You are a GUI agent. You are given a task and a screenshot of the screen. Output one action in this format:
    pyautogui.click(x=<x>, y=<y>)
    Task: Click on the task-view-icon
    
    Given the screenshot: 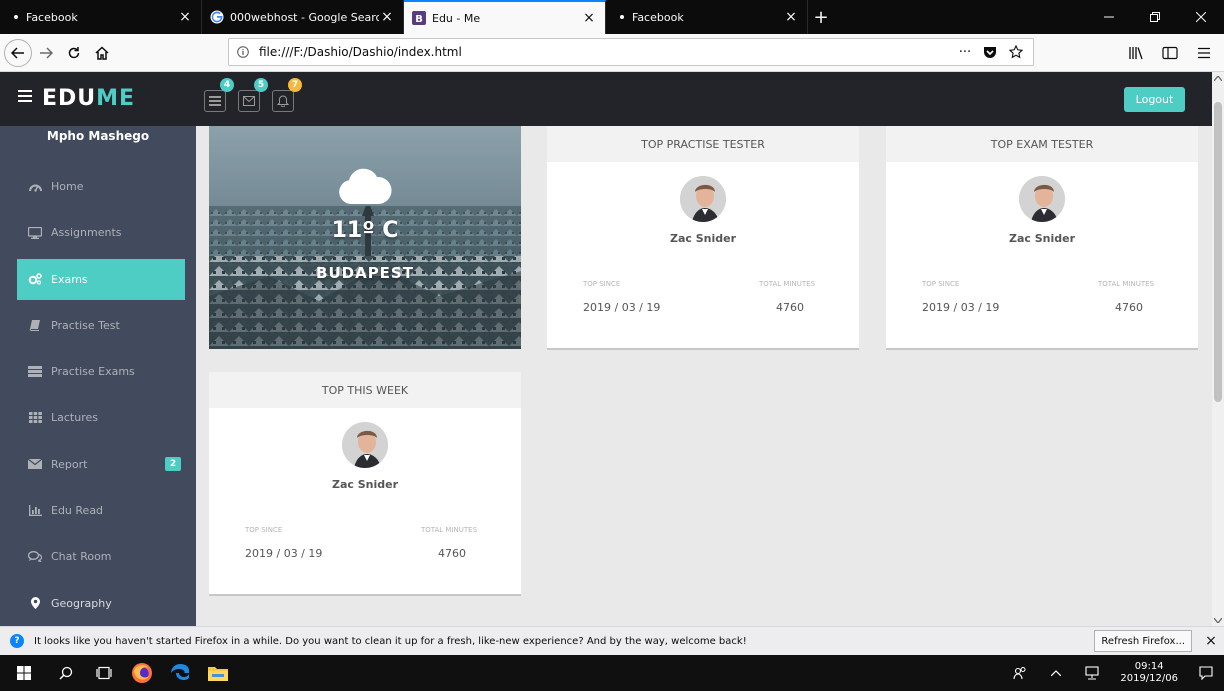 What is the action you would take?
    pyautogui.click(x=104, y=673)
    